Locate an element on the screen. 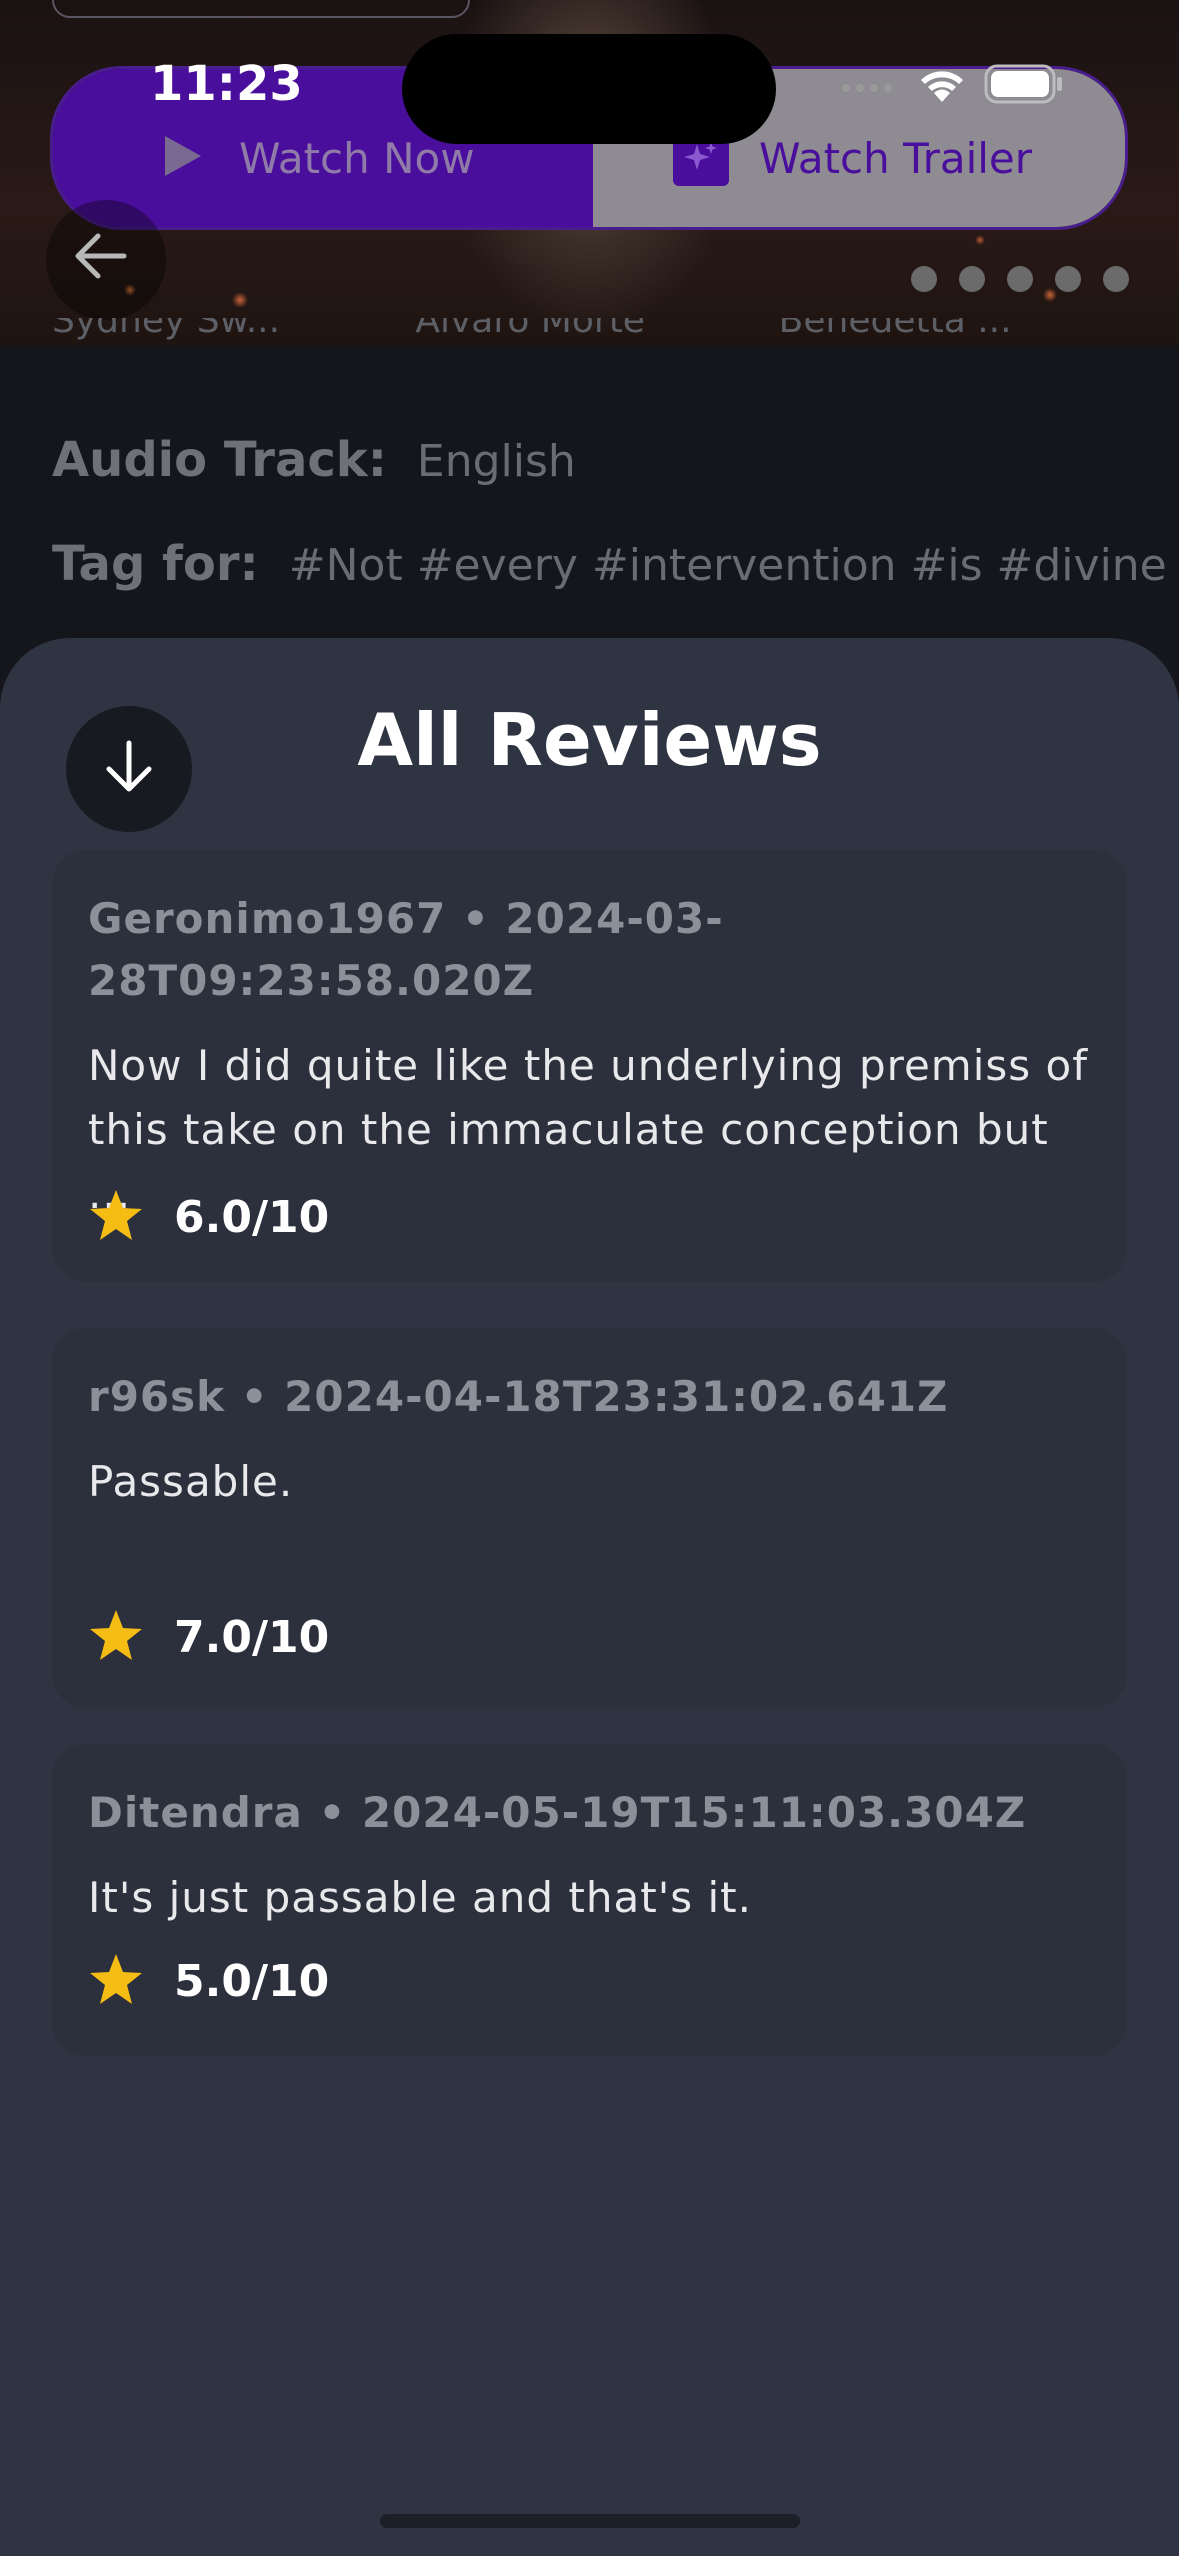 This screenshot has height=2556, width=1179. signal-icon is located at coordinates (870, 86).